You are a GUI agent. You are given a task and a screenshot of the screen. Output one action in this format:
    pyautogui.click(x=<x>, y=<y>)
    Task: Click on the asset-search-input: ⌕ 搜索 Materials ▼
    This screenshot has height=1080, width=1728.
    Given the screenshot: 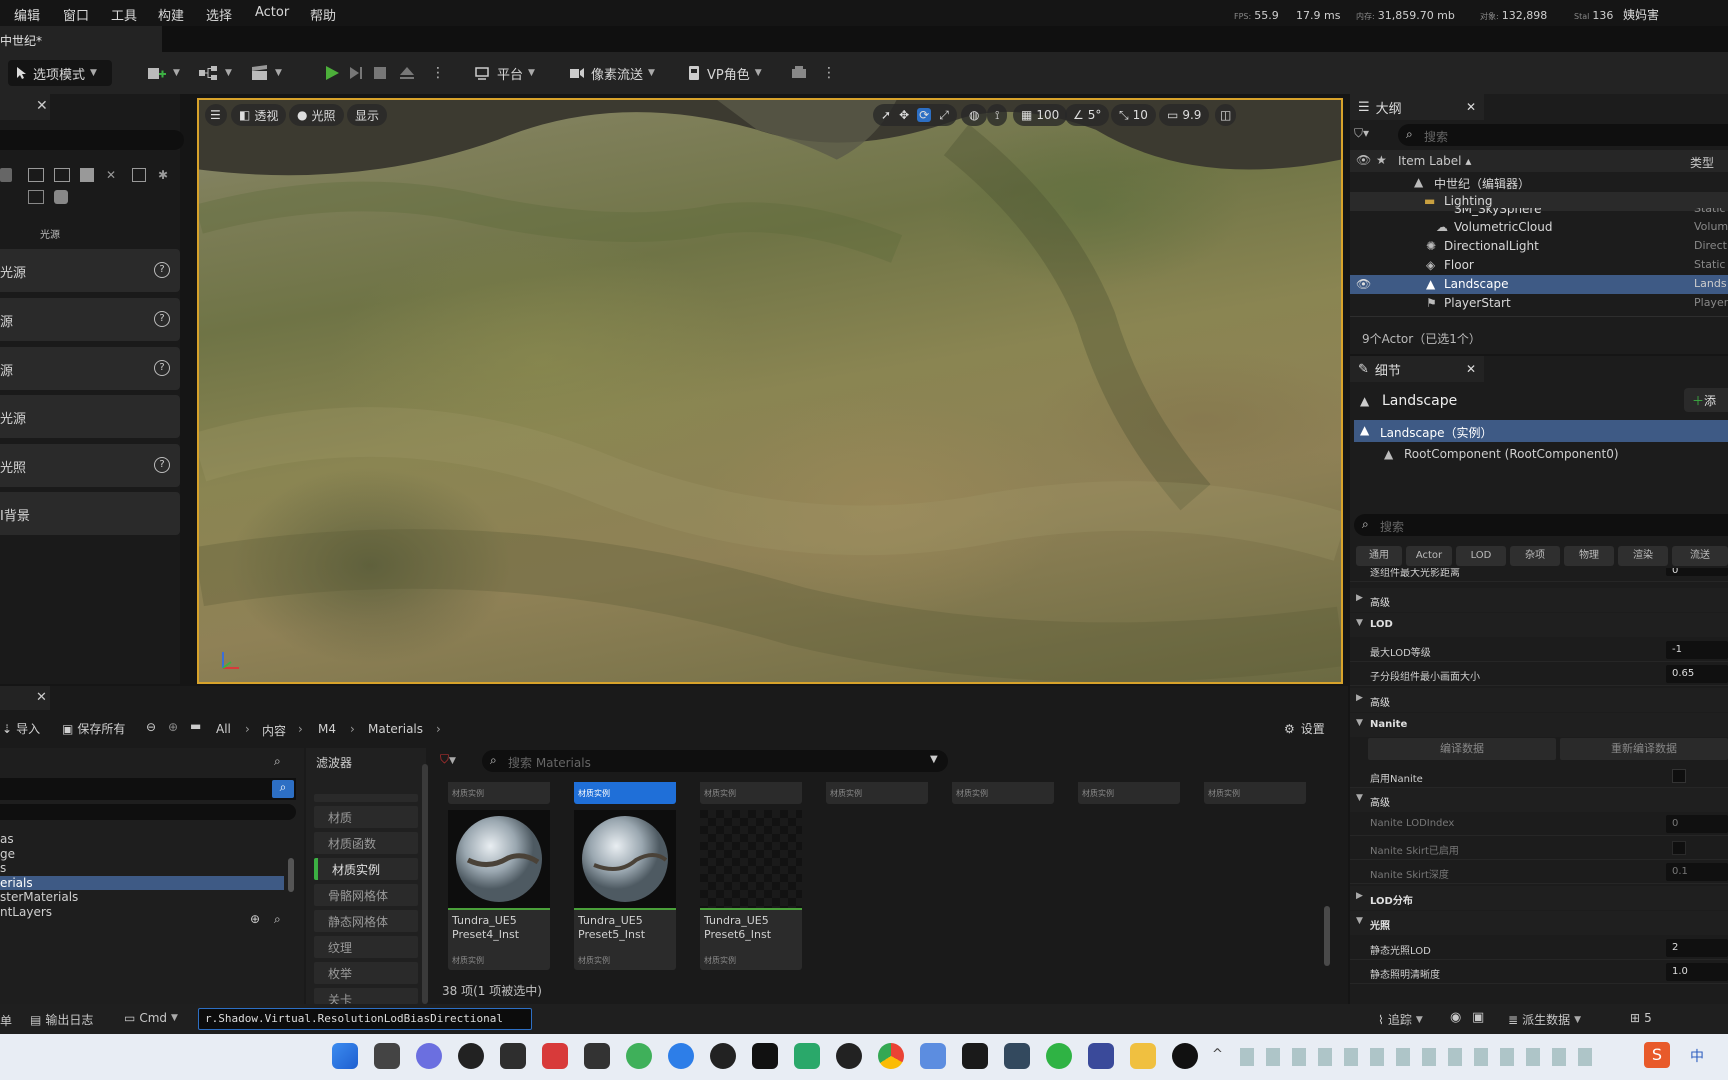 What is the action you would take?
    pyautogui.click(x=715, y=761)
    